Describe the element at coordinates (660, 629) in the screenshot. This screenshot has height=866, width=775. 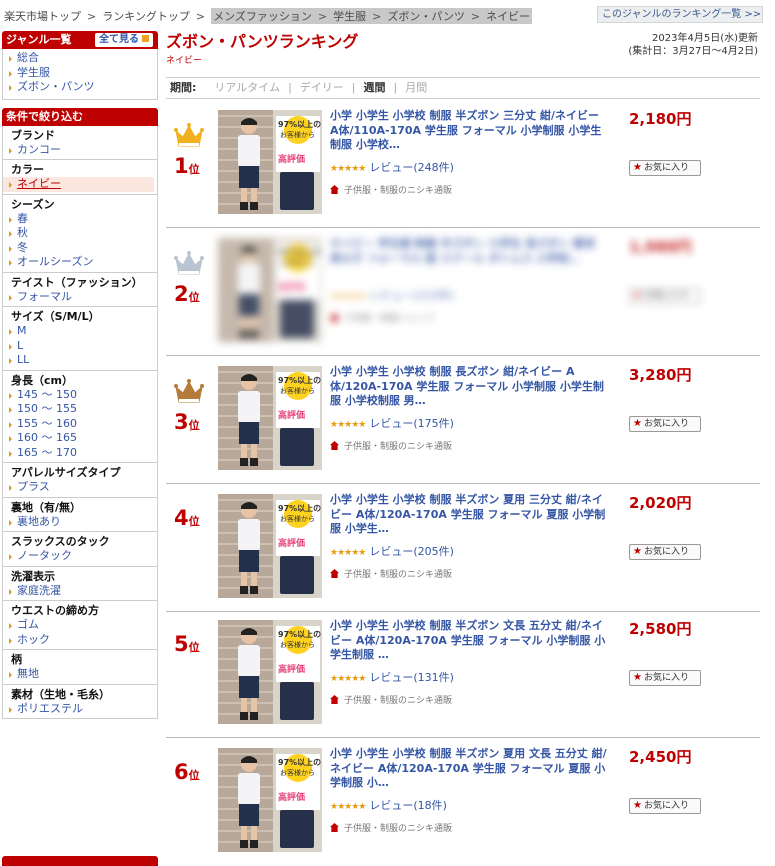
I see `price: 2,580円` at that location.